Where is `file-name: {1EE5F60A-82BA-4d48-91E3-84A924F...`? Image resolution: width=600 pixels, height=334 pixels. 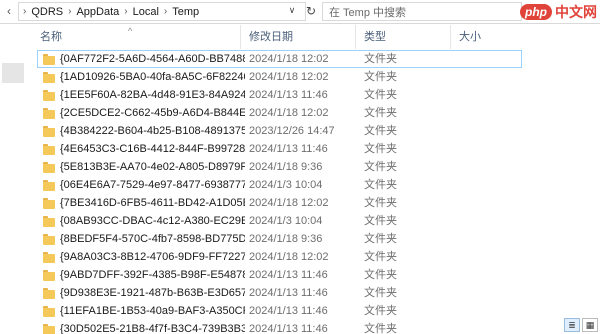
file-name: {1EE5F60A-82BA-4d48-91E3-84A924F... is located at coordinates (152, 95).